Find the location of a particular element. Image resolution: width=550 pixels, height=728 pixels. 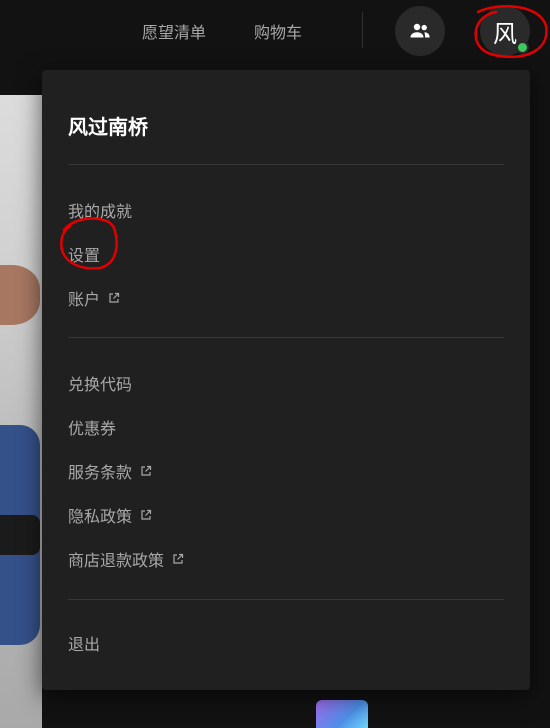

nav-divider is located at coordinates (362, 30).